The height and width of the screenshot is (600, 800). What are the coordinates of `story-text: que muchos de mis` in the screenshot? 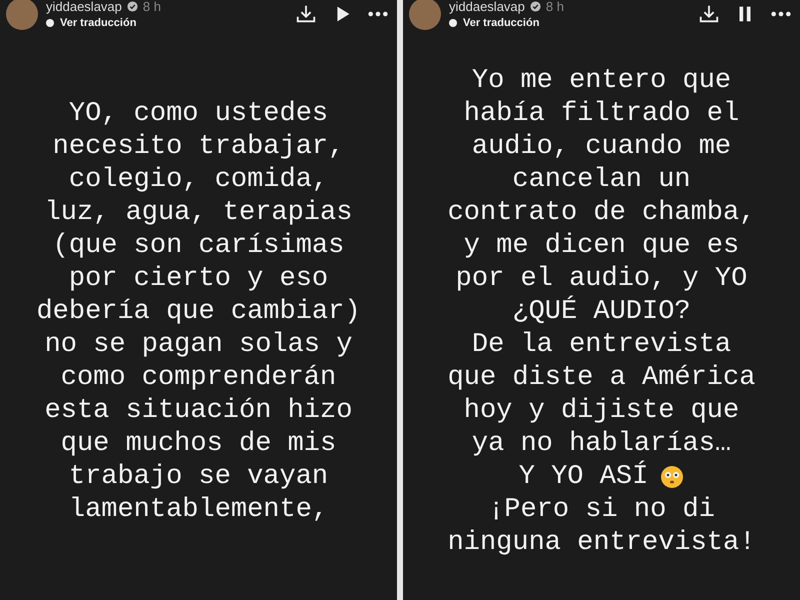 It's located at (198, 444).